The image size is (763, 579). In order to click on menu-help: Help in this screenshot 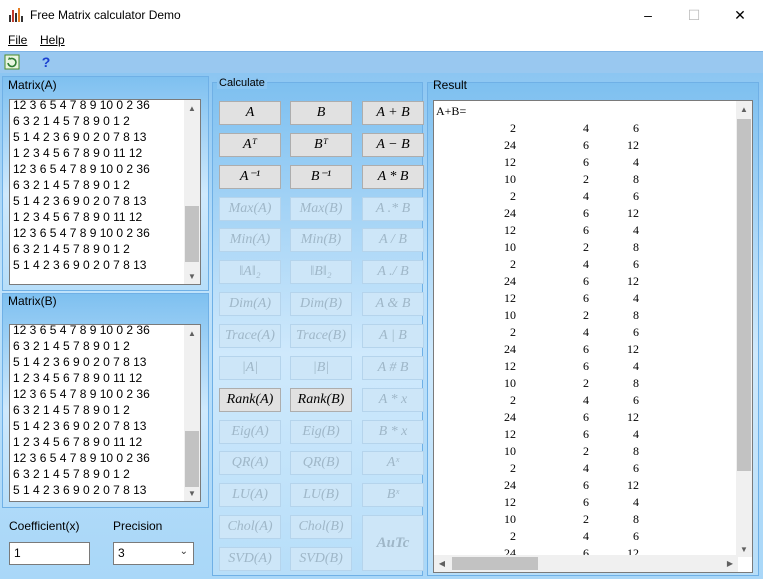, I will do `click(52, 40)`.